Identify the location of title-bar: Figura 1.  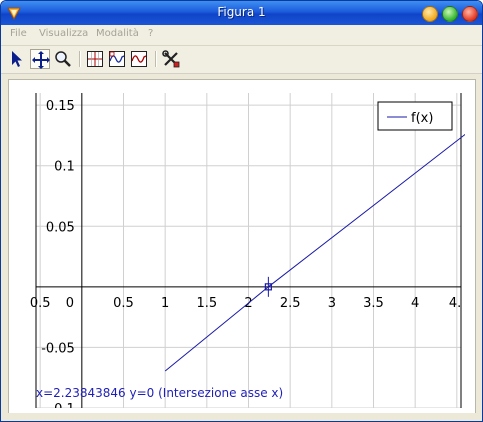
(241, 13).